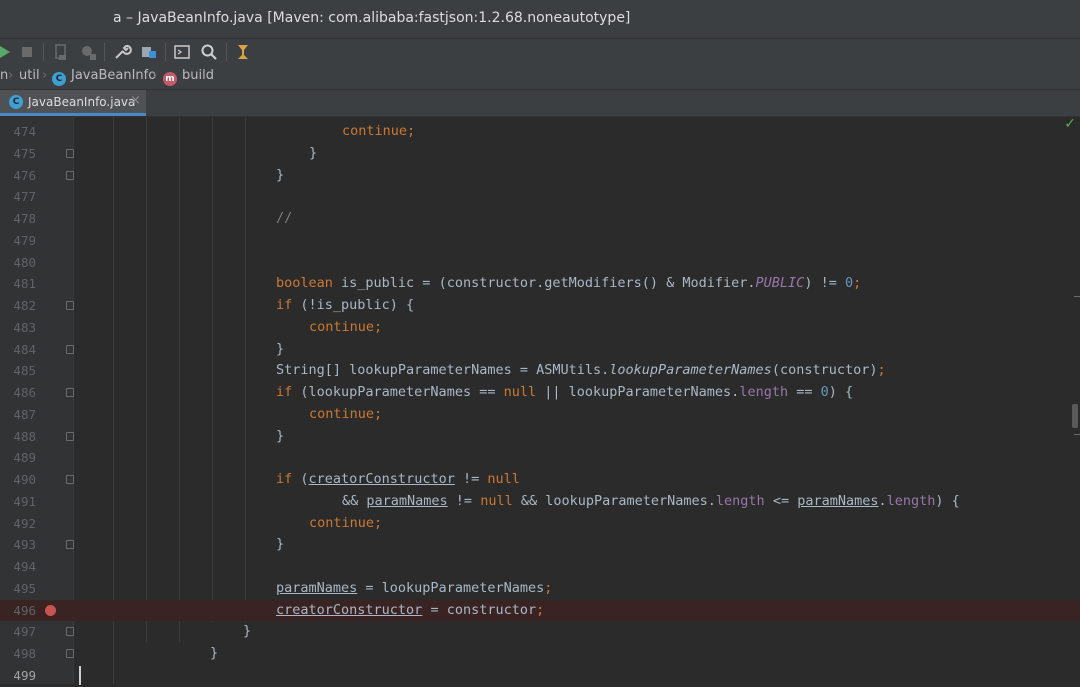 The height and width of the screenshot is (687, 1080). I want to click on vcs-icon, so click(243, 52).